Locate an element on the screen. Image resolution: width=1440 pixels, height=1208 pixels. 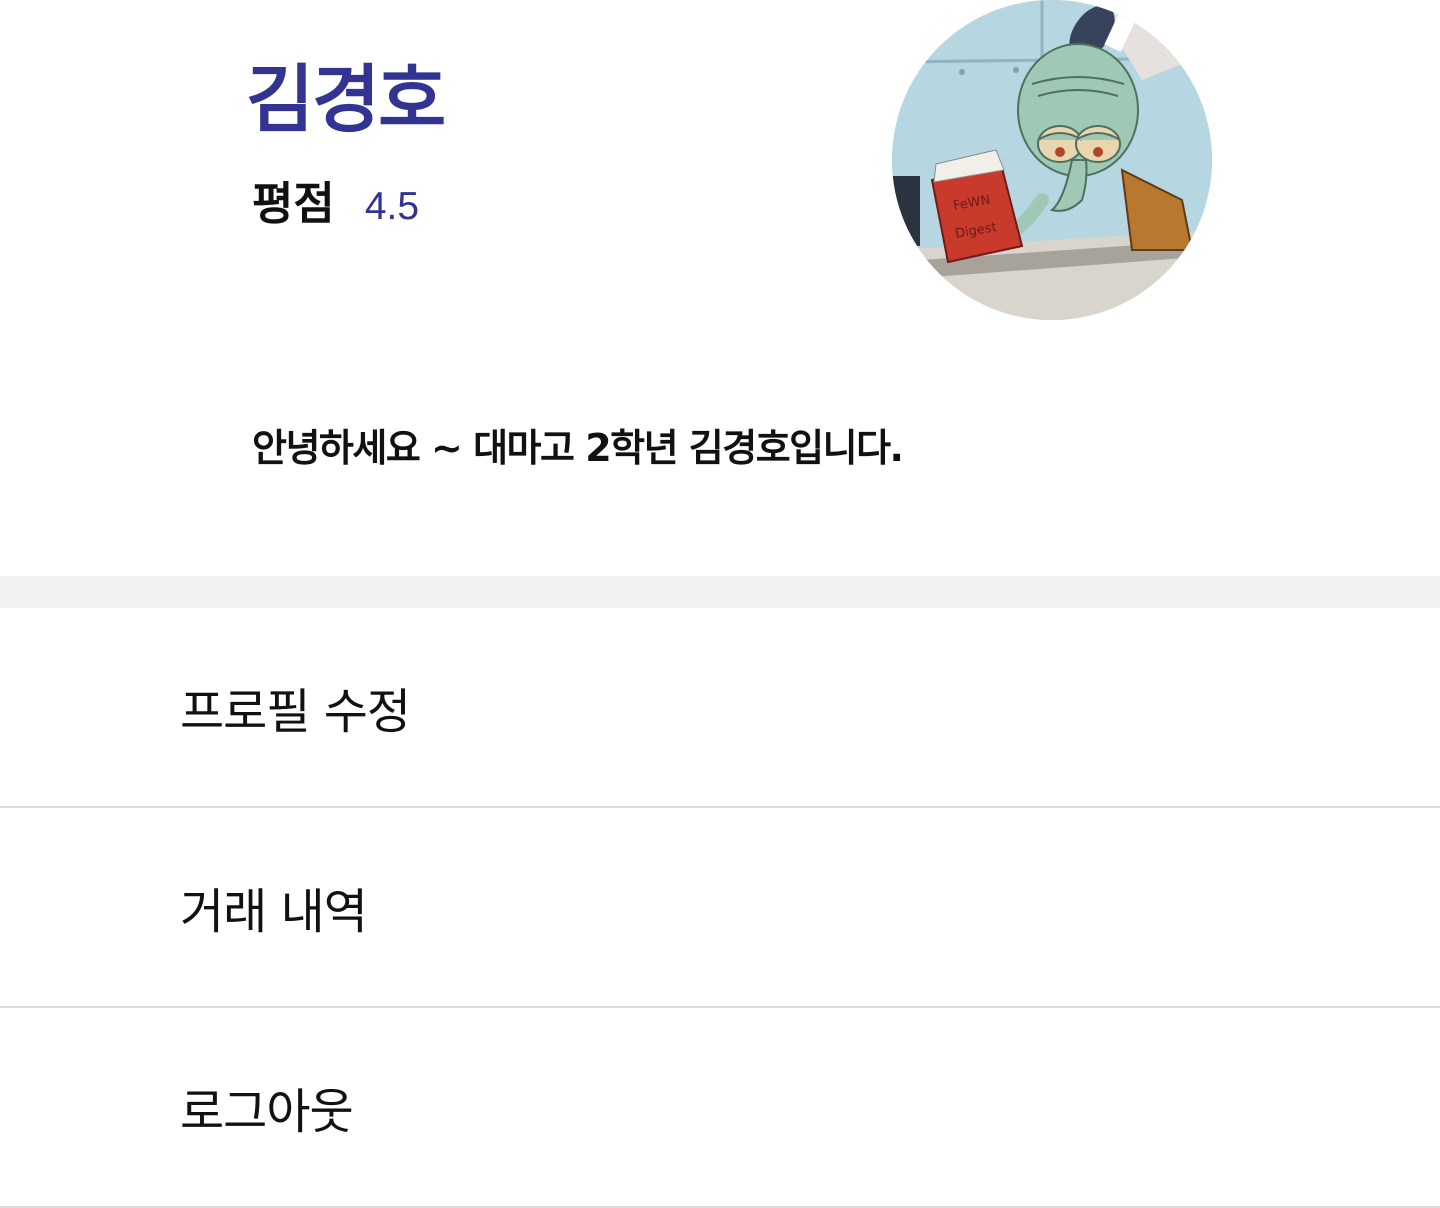
avatar: FeWN Digest is located at coordinates (1052, 160).